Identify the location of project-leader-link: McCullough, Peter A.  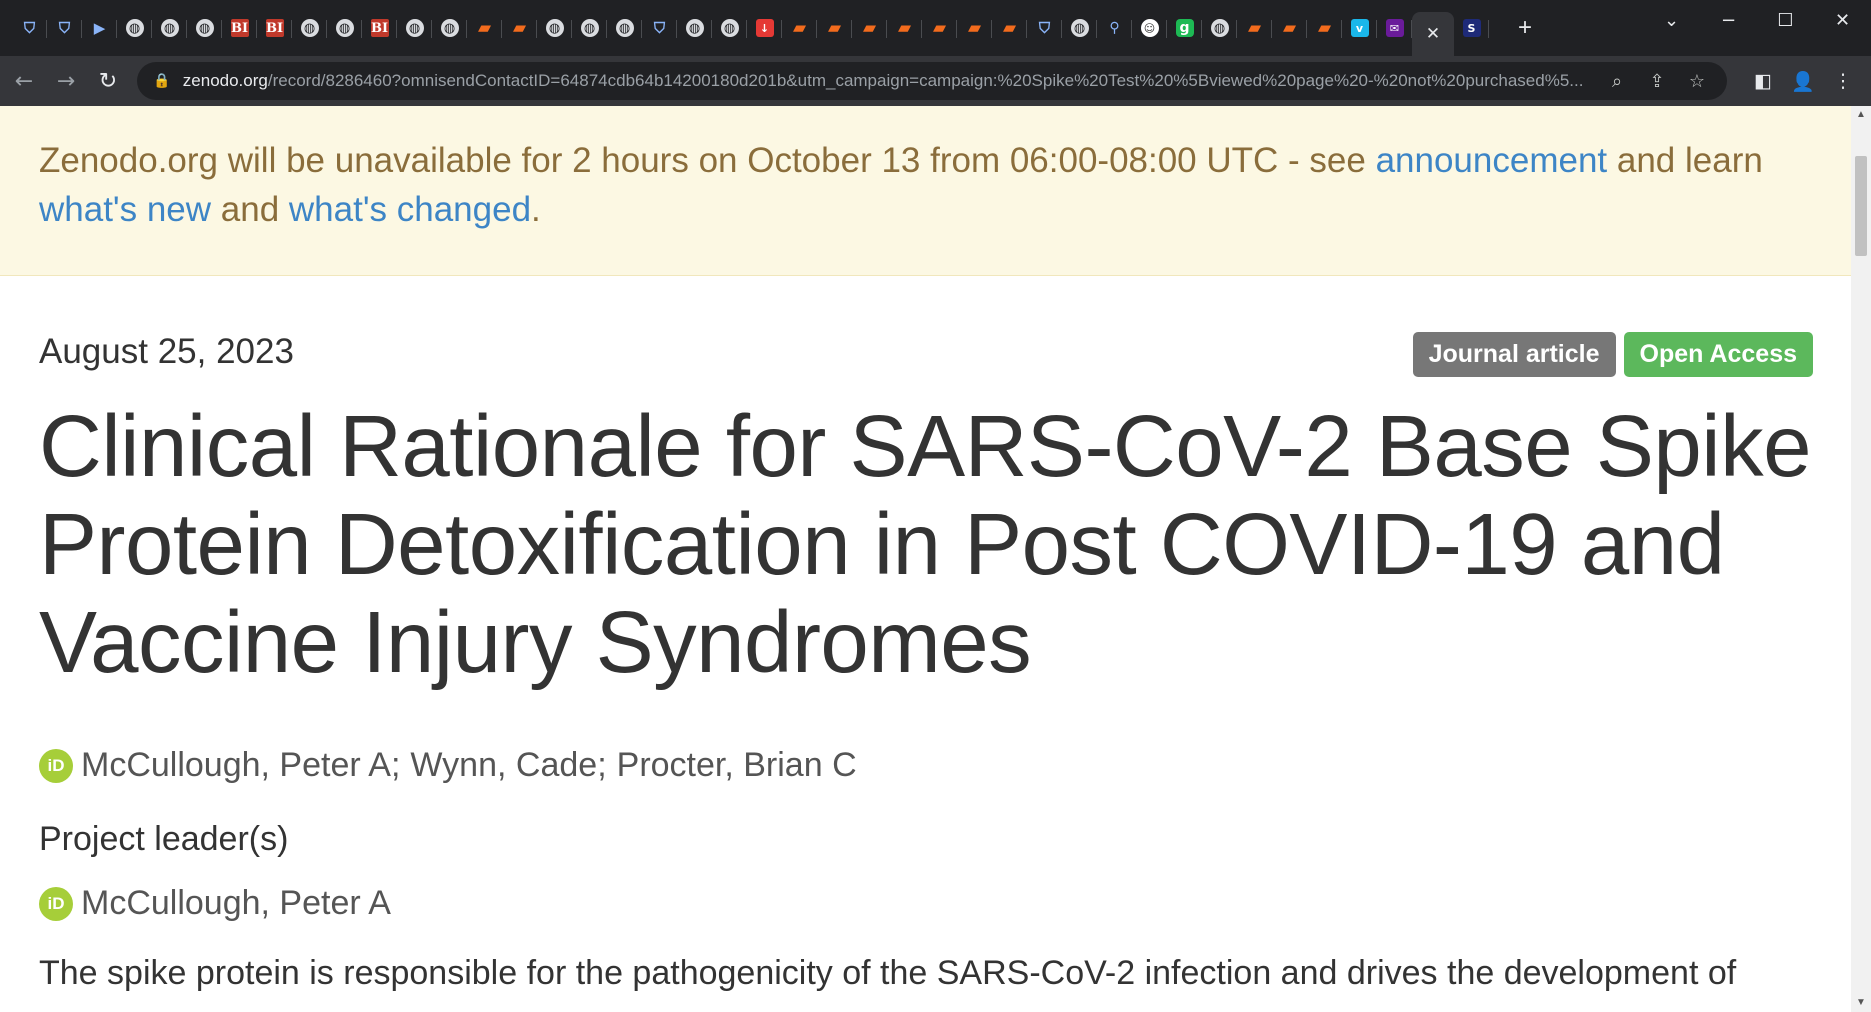
(236, 903).